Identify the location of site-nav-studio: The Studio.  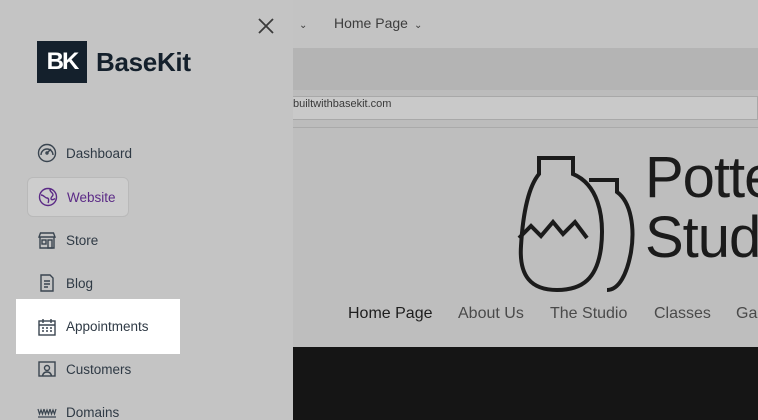
(588, 314).